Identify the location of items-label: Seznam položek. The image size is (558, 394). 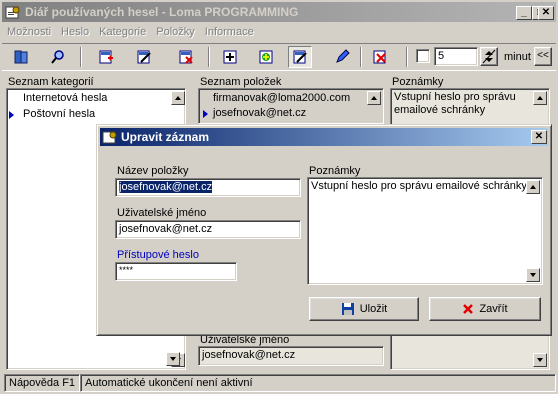
(241, 82).